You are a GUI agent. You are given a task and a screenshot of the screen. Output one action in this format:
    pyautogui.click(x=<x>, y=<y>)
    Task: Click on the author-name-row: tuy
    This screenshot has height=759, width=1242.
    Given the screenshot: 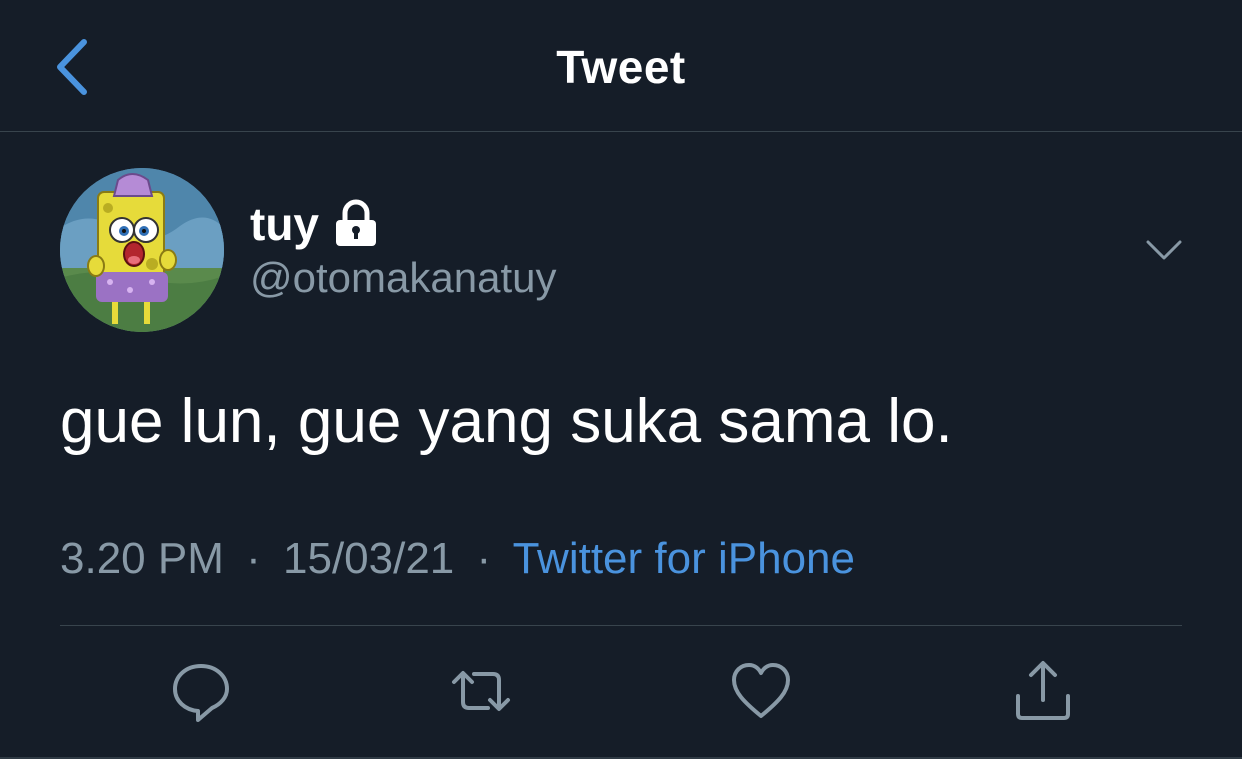 What is the action you would take?
    pyautogui.click(x=314, y=224)
    